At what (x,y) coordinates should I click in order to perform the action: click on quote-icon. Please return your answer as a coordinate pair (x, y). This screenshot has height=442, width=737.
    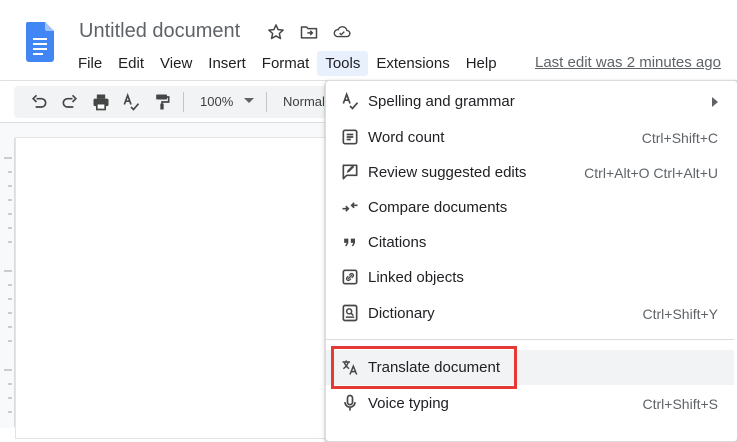
    Looking at the image, I should click on (350, 242).